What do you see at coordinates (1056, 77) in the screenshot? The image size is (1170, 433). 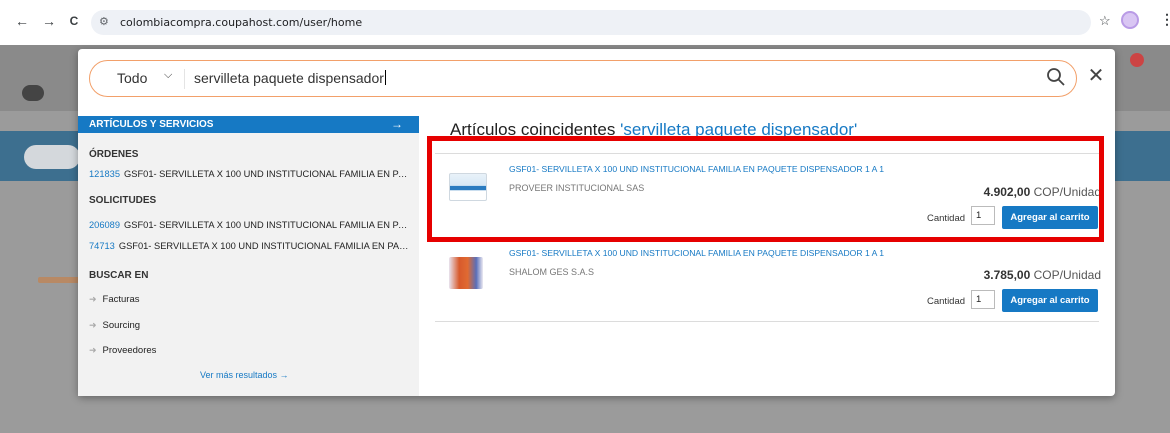 I see `search-icon` at bounding box center [1056, 77].